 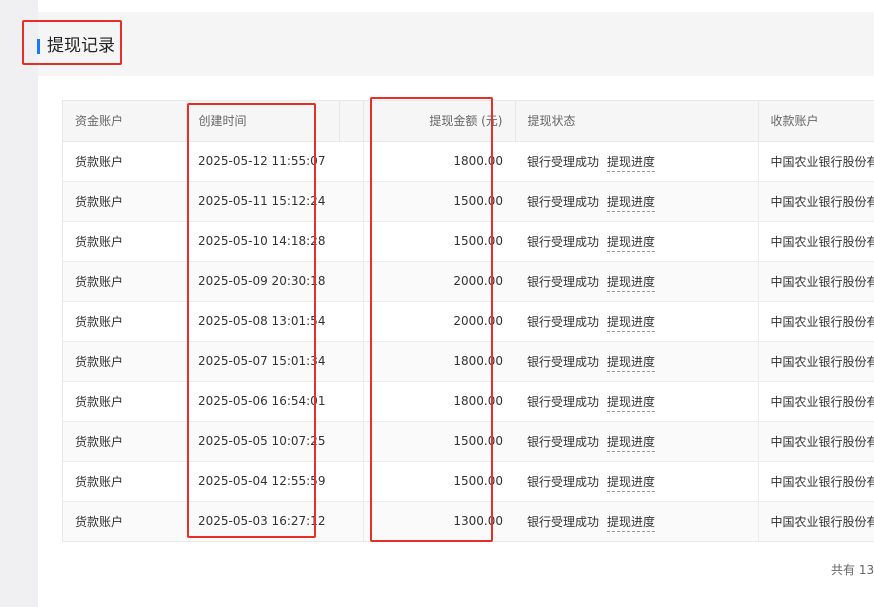 What do you see at coordinates (816, 121) in the screenshot?
I see `column-header-receiving-account: 收款账户` at bounding box center [816, 121].